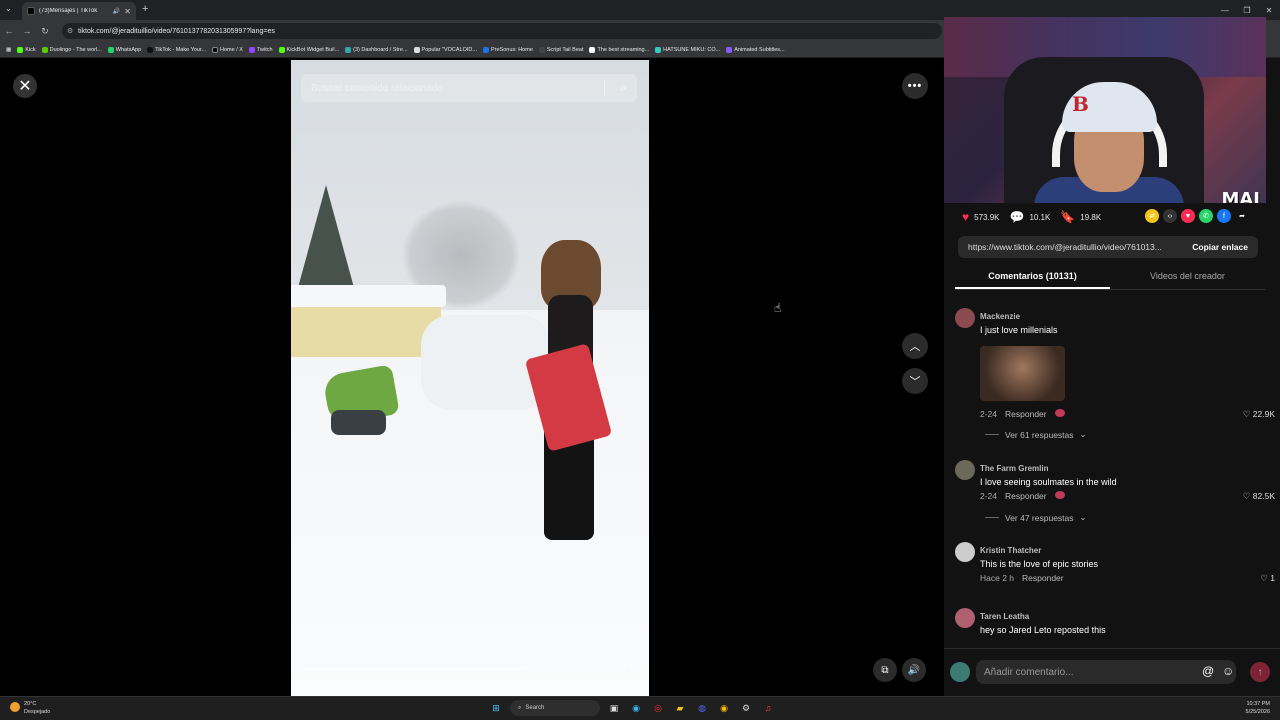 This screenshot has height=720, width=1280. Describe the element at coordinates (1010, 550) in the screenshot. I see `comment-author: Kristin Thatcher` at that location.